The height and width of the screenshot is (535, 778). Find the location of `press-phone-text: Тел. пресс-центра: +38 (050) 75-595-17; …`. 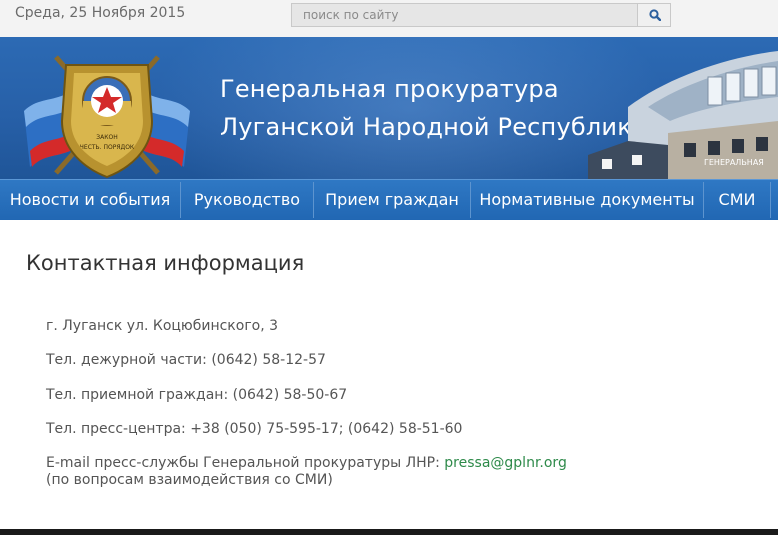

press-phone-text: Тел. пресс-центра: +38 (050) 75-595-17; … is located at coordinates (254, 429).